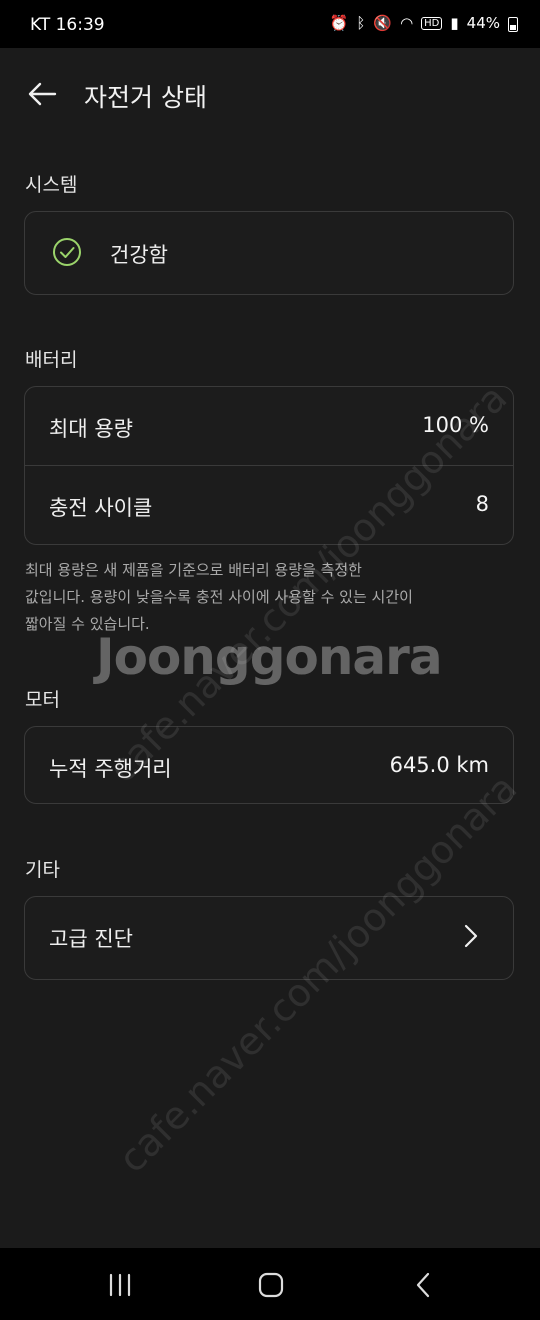 This screenshot has width=540, height=1320. What do you see at coordinates (432, 23) in the screenshot?
I see `hd-icon: HD` at bounding box center [432, 23].